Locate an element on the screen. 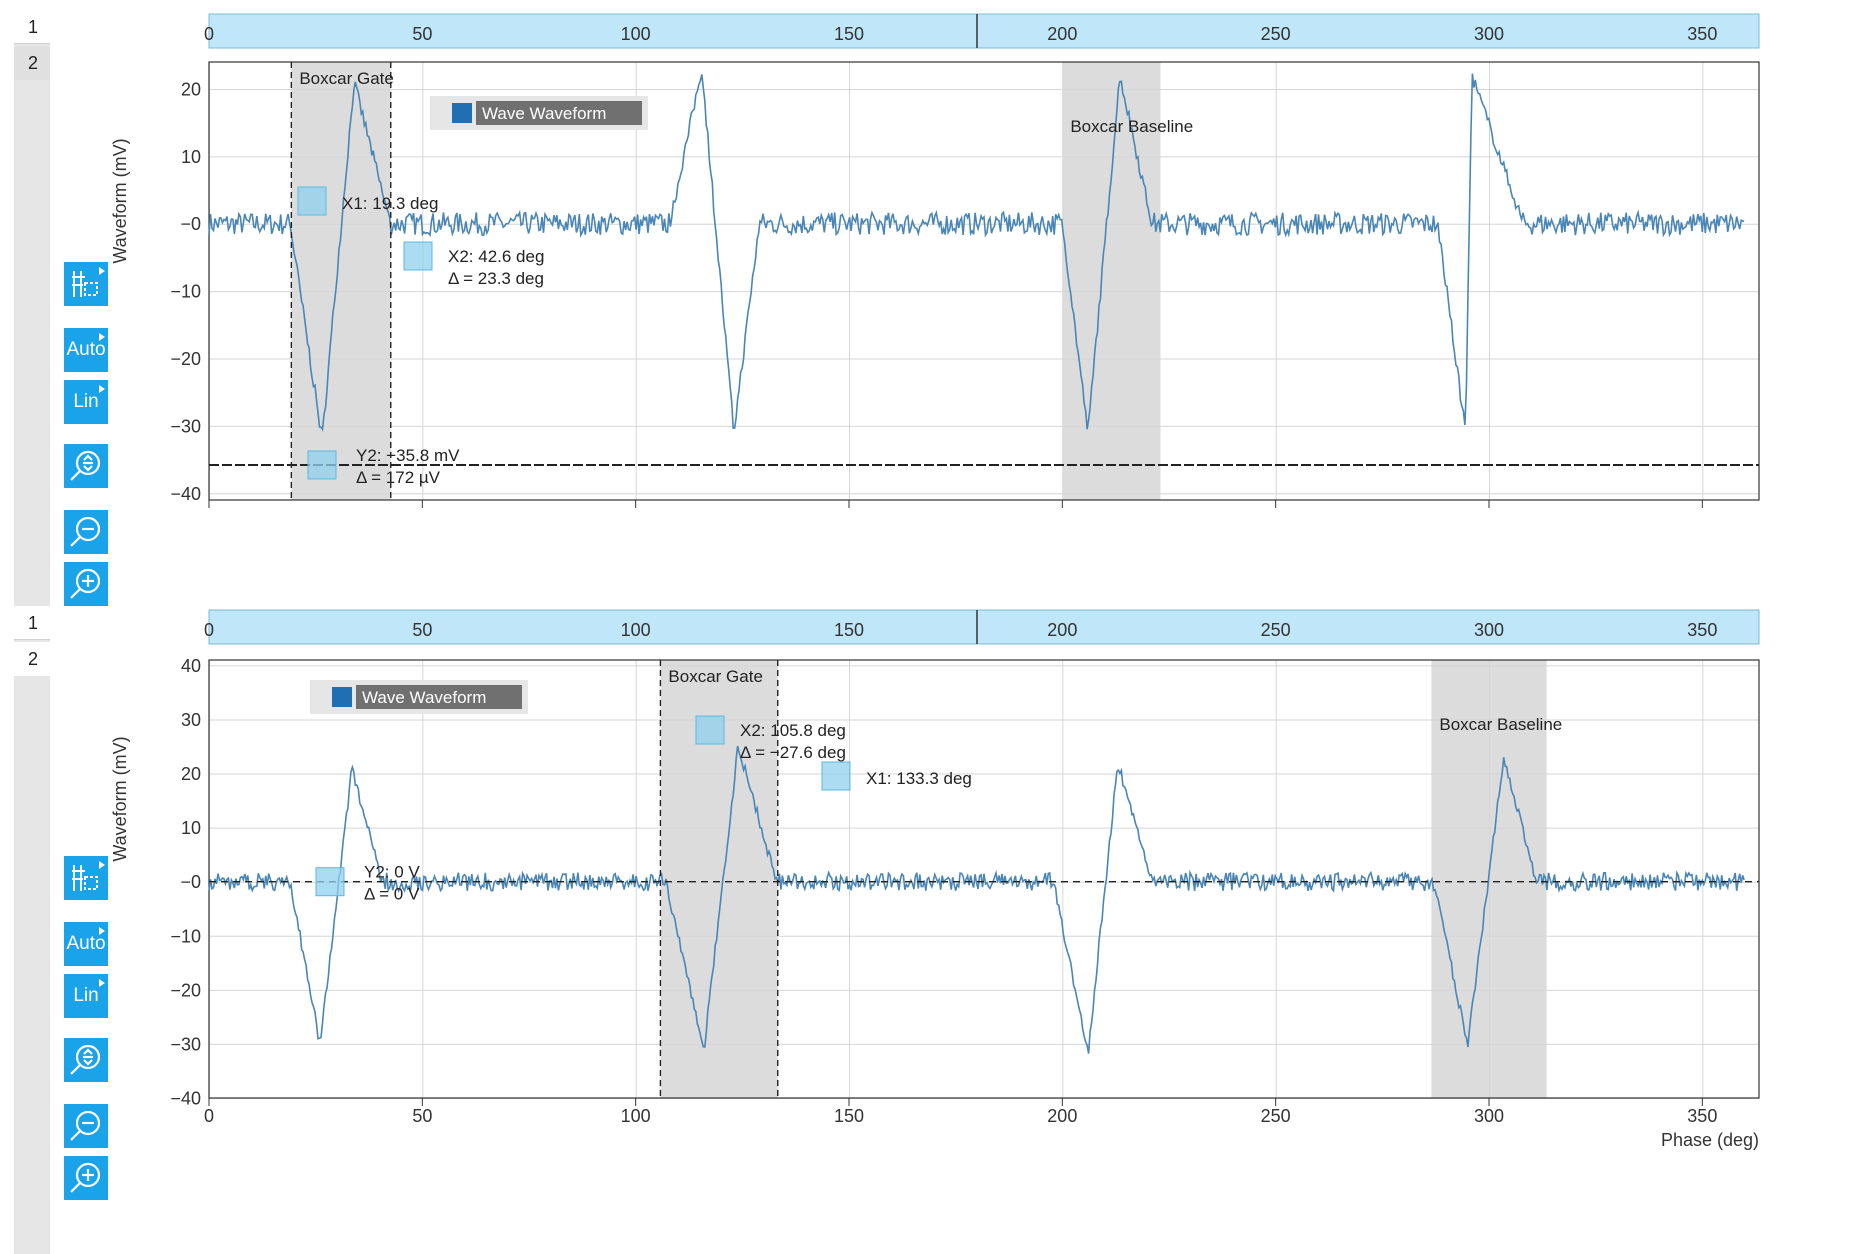  x-tick-label: 0 is located at coordinates (209, 1116).